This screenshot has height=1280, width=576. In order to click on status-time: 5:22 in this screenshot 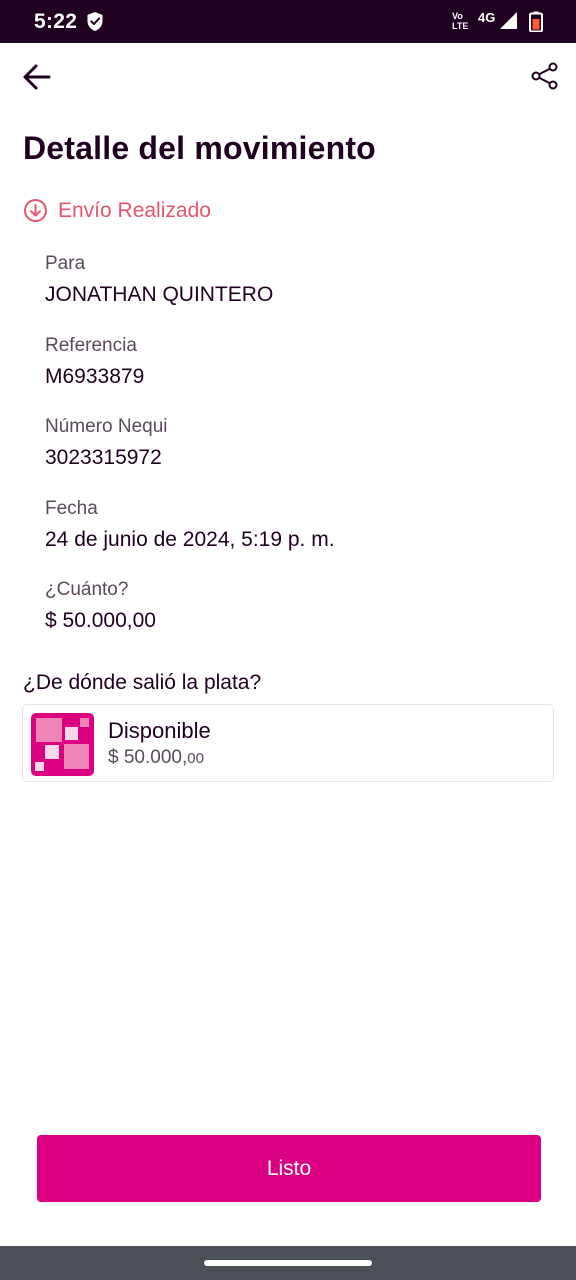, I will do `click(56, 21)`.